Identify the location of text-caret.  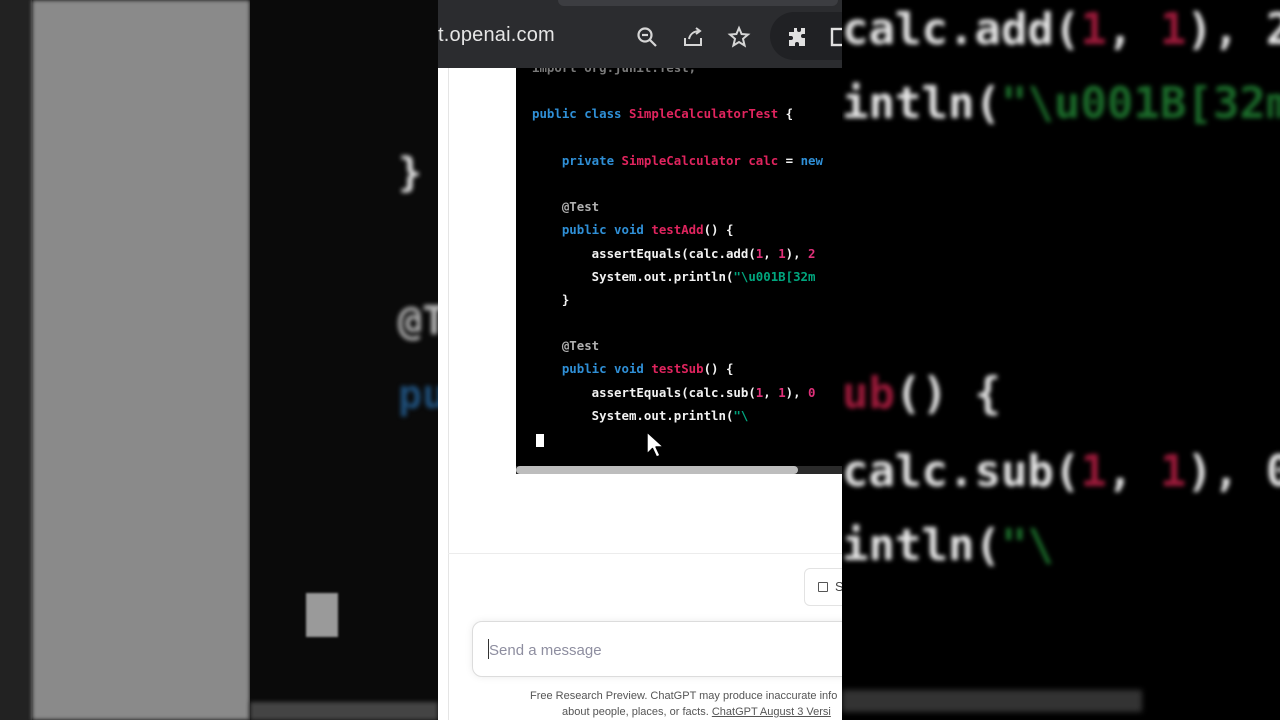
(488, 649).